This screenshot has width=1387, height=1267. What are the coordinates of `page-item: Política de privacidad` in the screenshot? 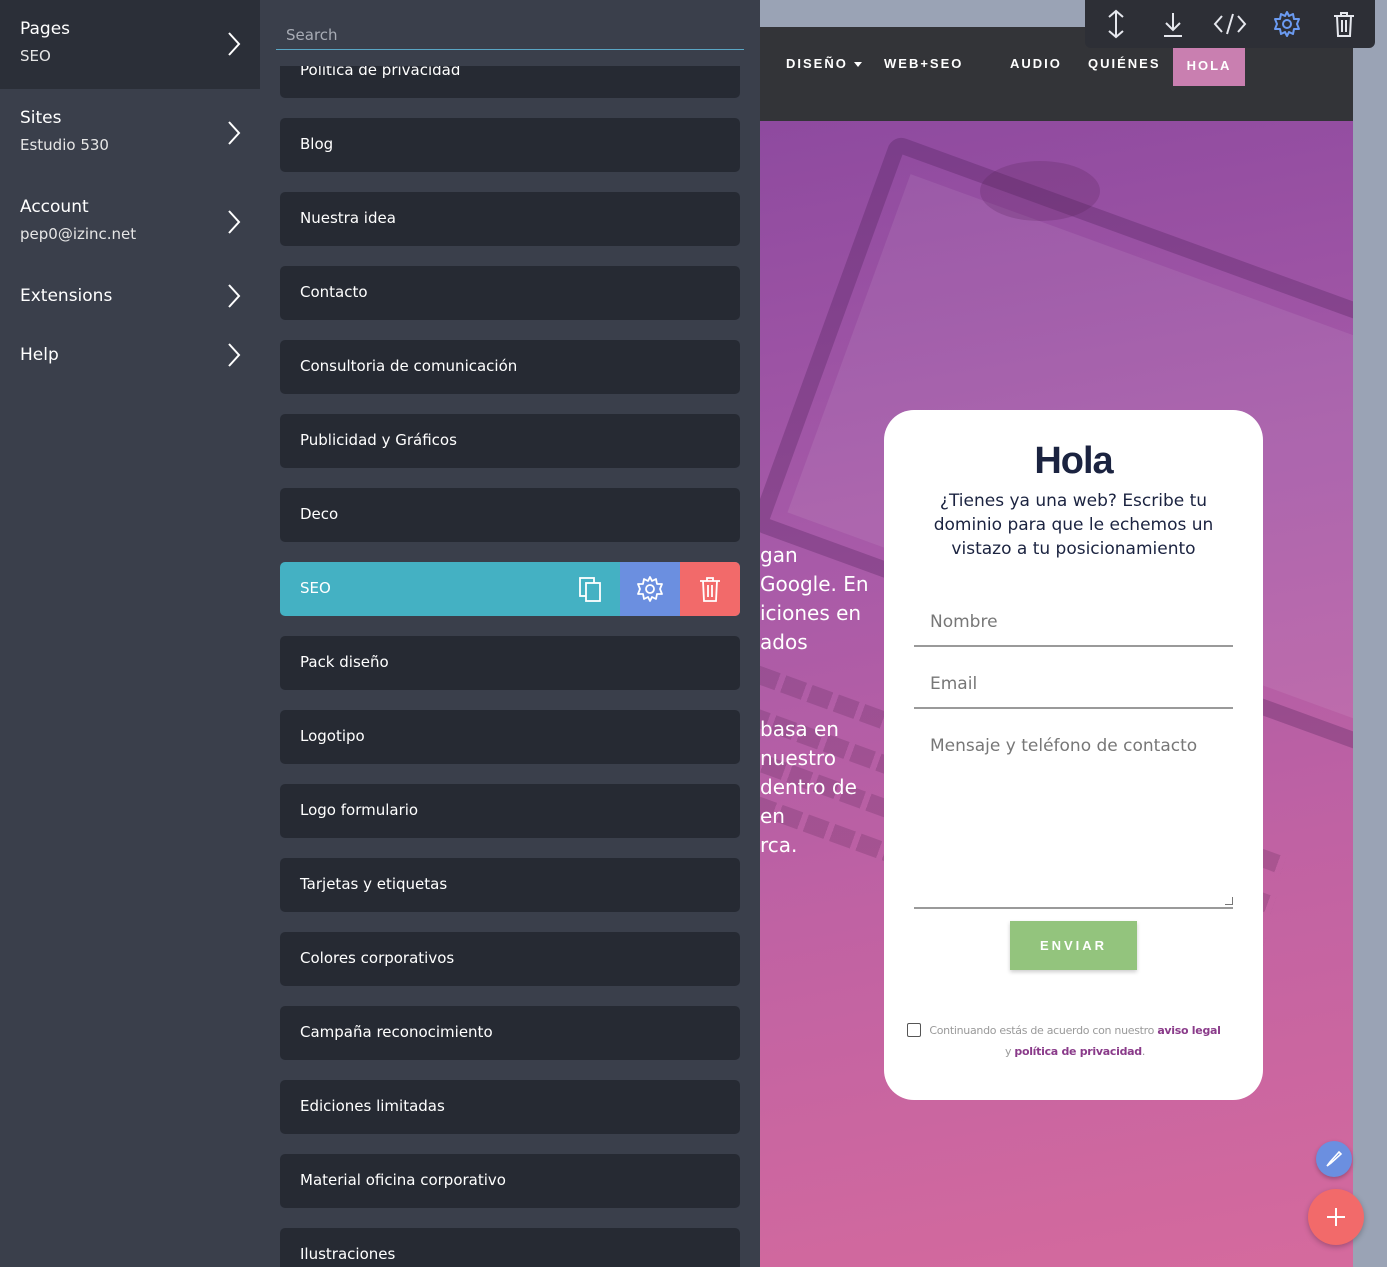 It's located at (510, 79).